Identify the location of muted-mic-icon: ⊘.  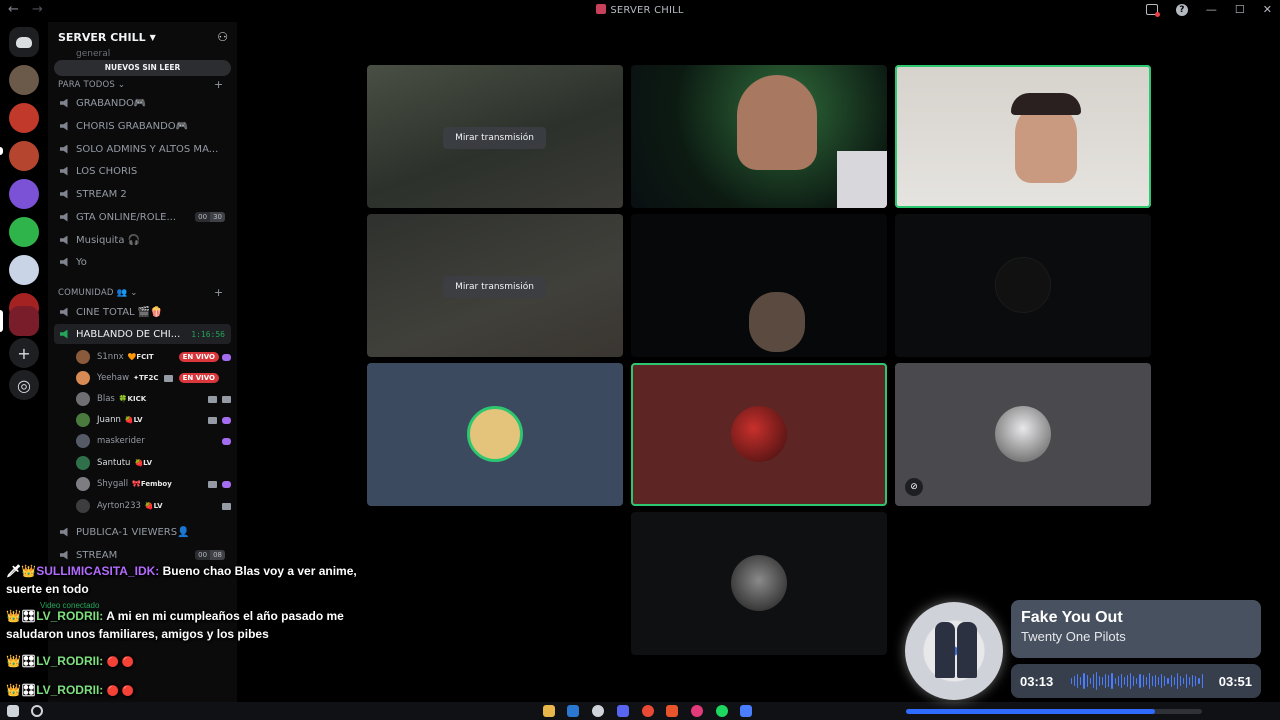
(914, 487).